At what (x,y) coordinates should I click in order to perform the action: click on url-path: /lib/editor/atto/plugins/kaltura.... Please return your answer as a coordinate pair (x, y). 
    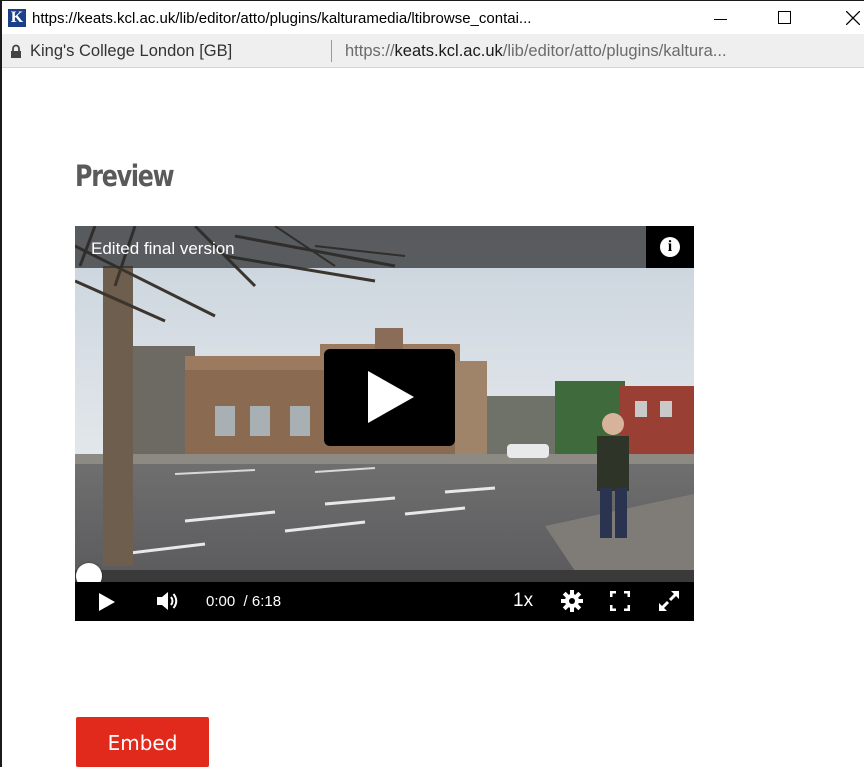
    Looking at the image, I should click on (614, 51).